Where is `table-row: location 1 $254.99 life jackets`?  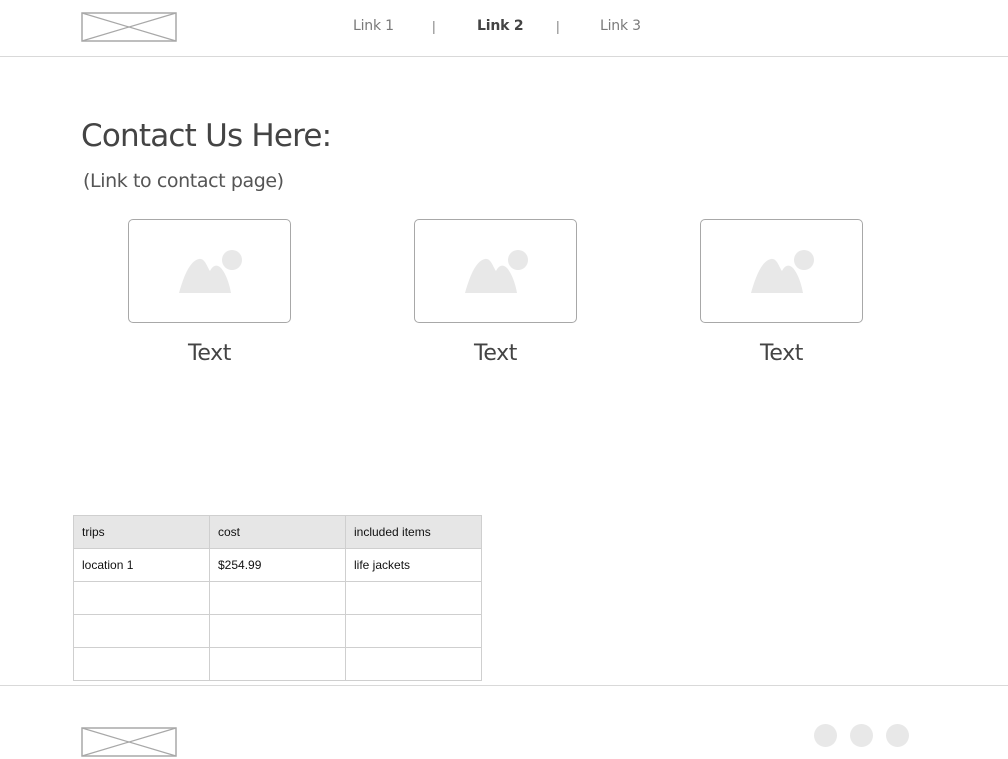
table-row: location 1 $254.99 life jackets is located at coordinates (277, 565).